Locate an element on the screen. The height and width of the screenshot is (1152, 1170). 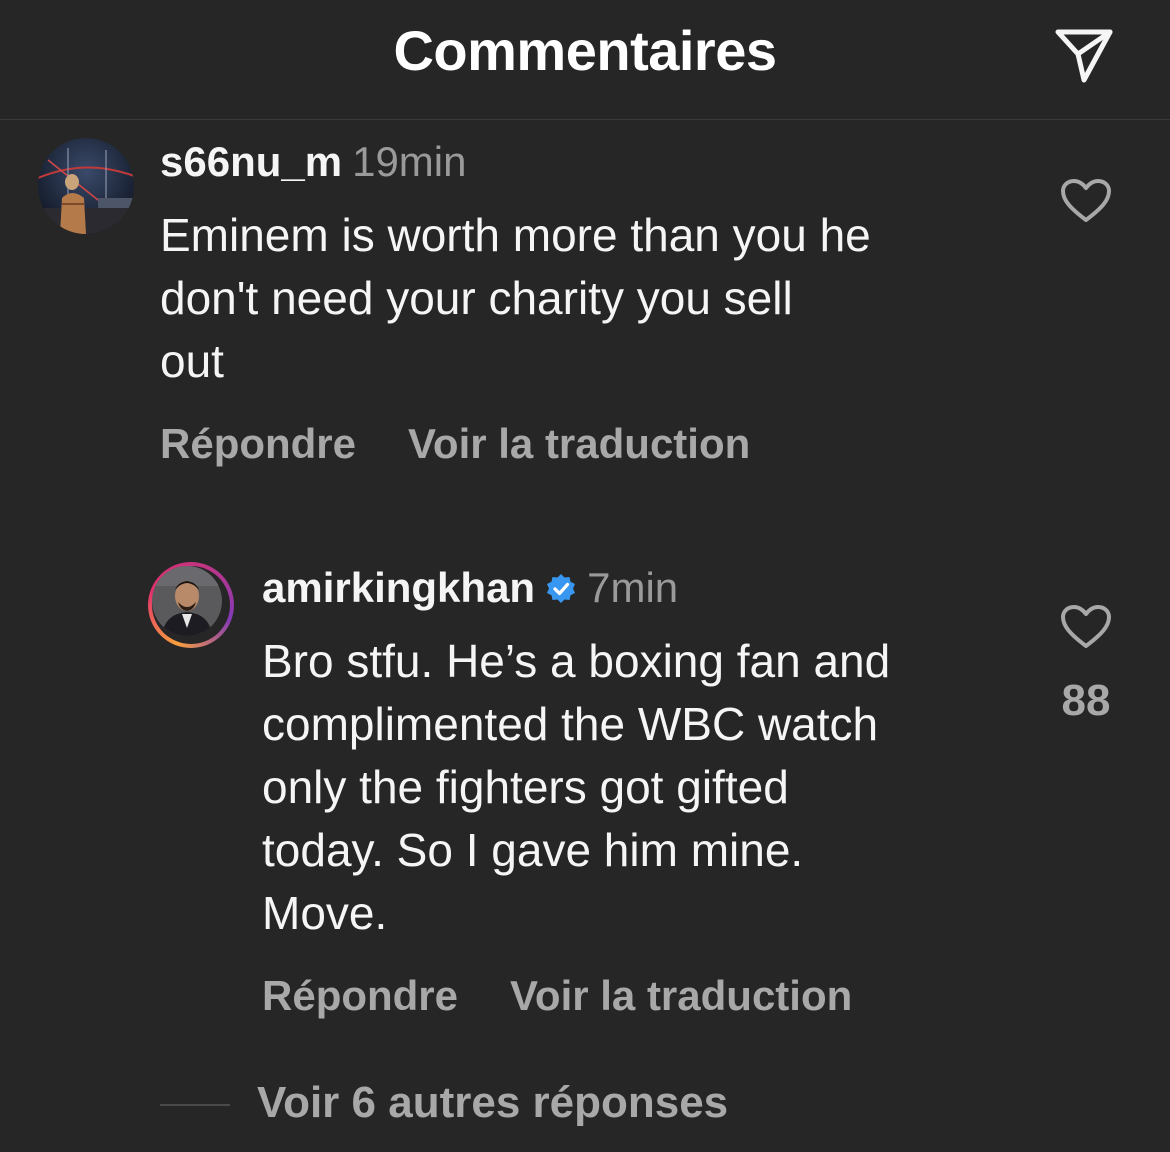
verified-badge-icon is located at coordinates (561, 588).